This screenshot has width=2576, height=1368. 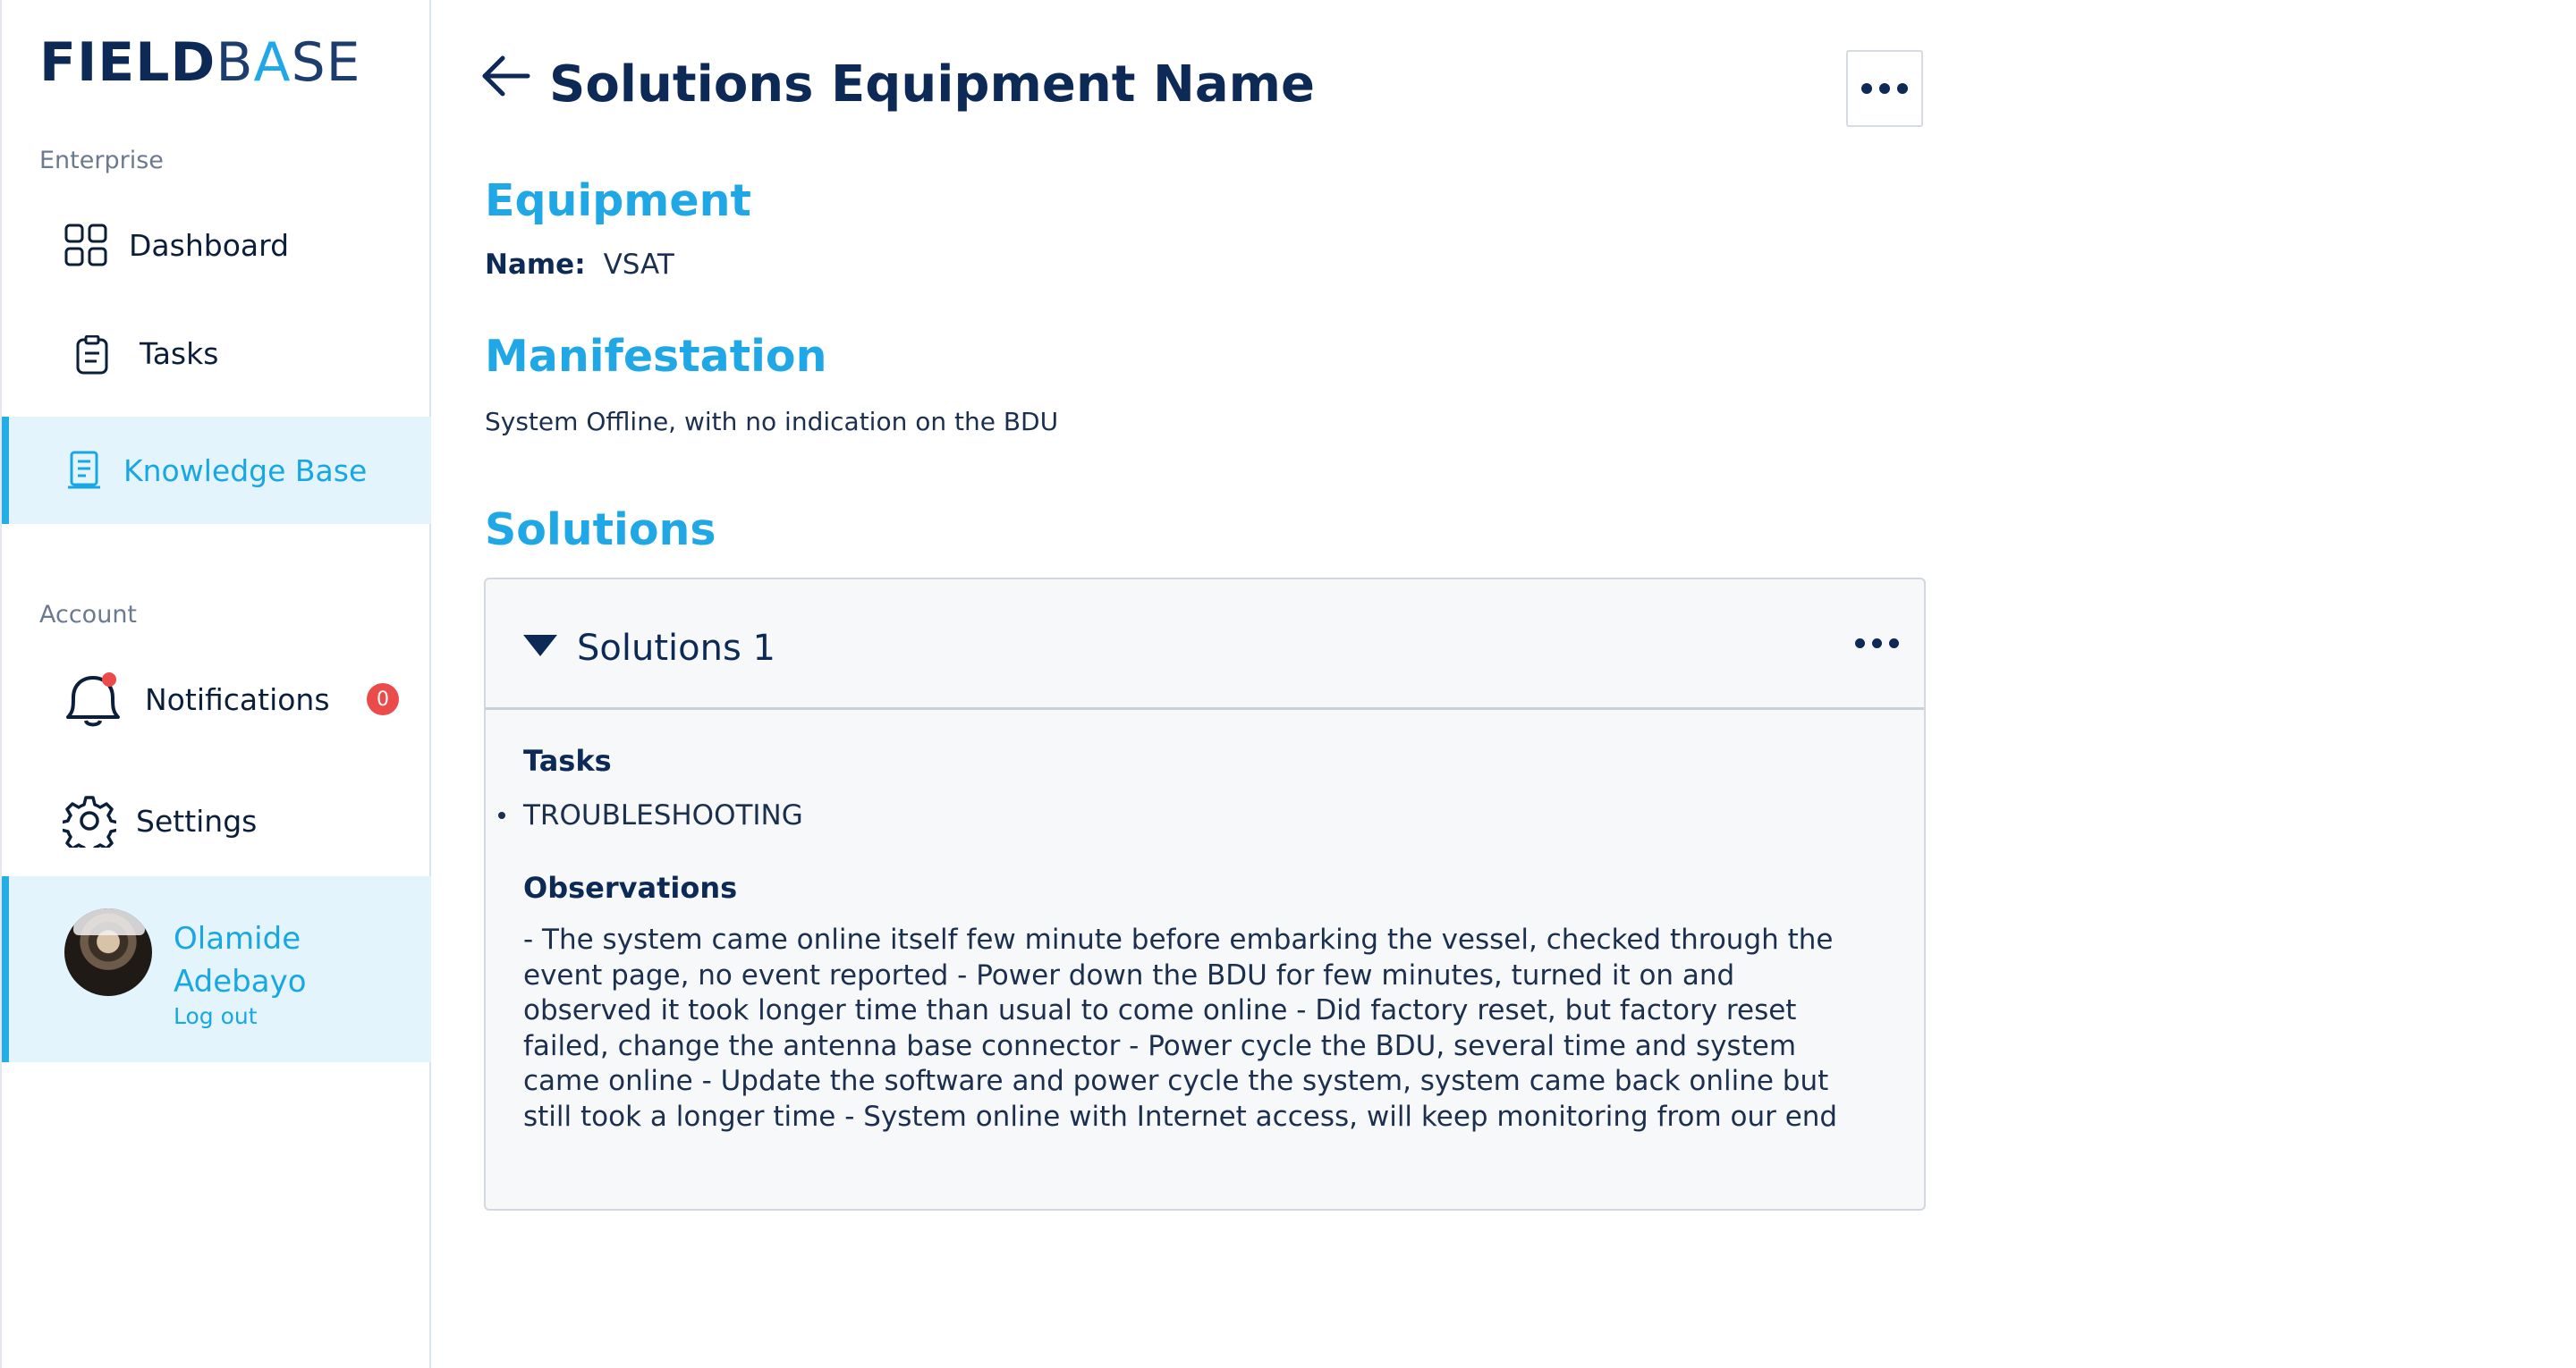 I want to click on gear-icon, so click(x=89, y=822).